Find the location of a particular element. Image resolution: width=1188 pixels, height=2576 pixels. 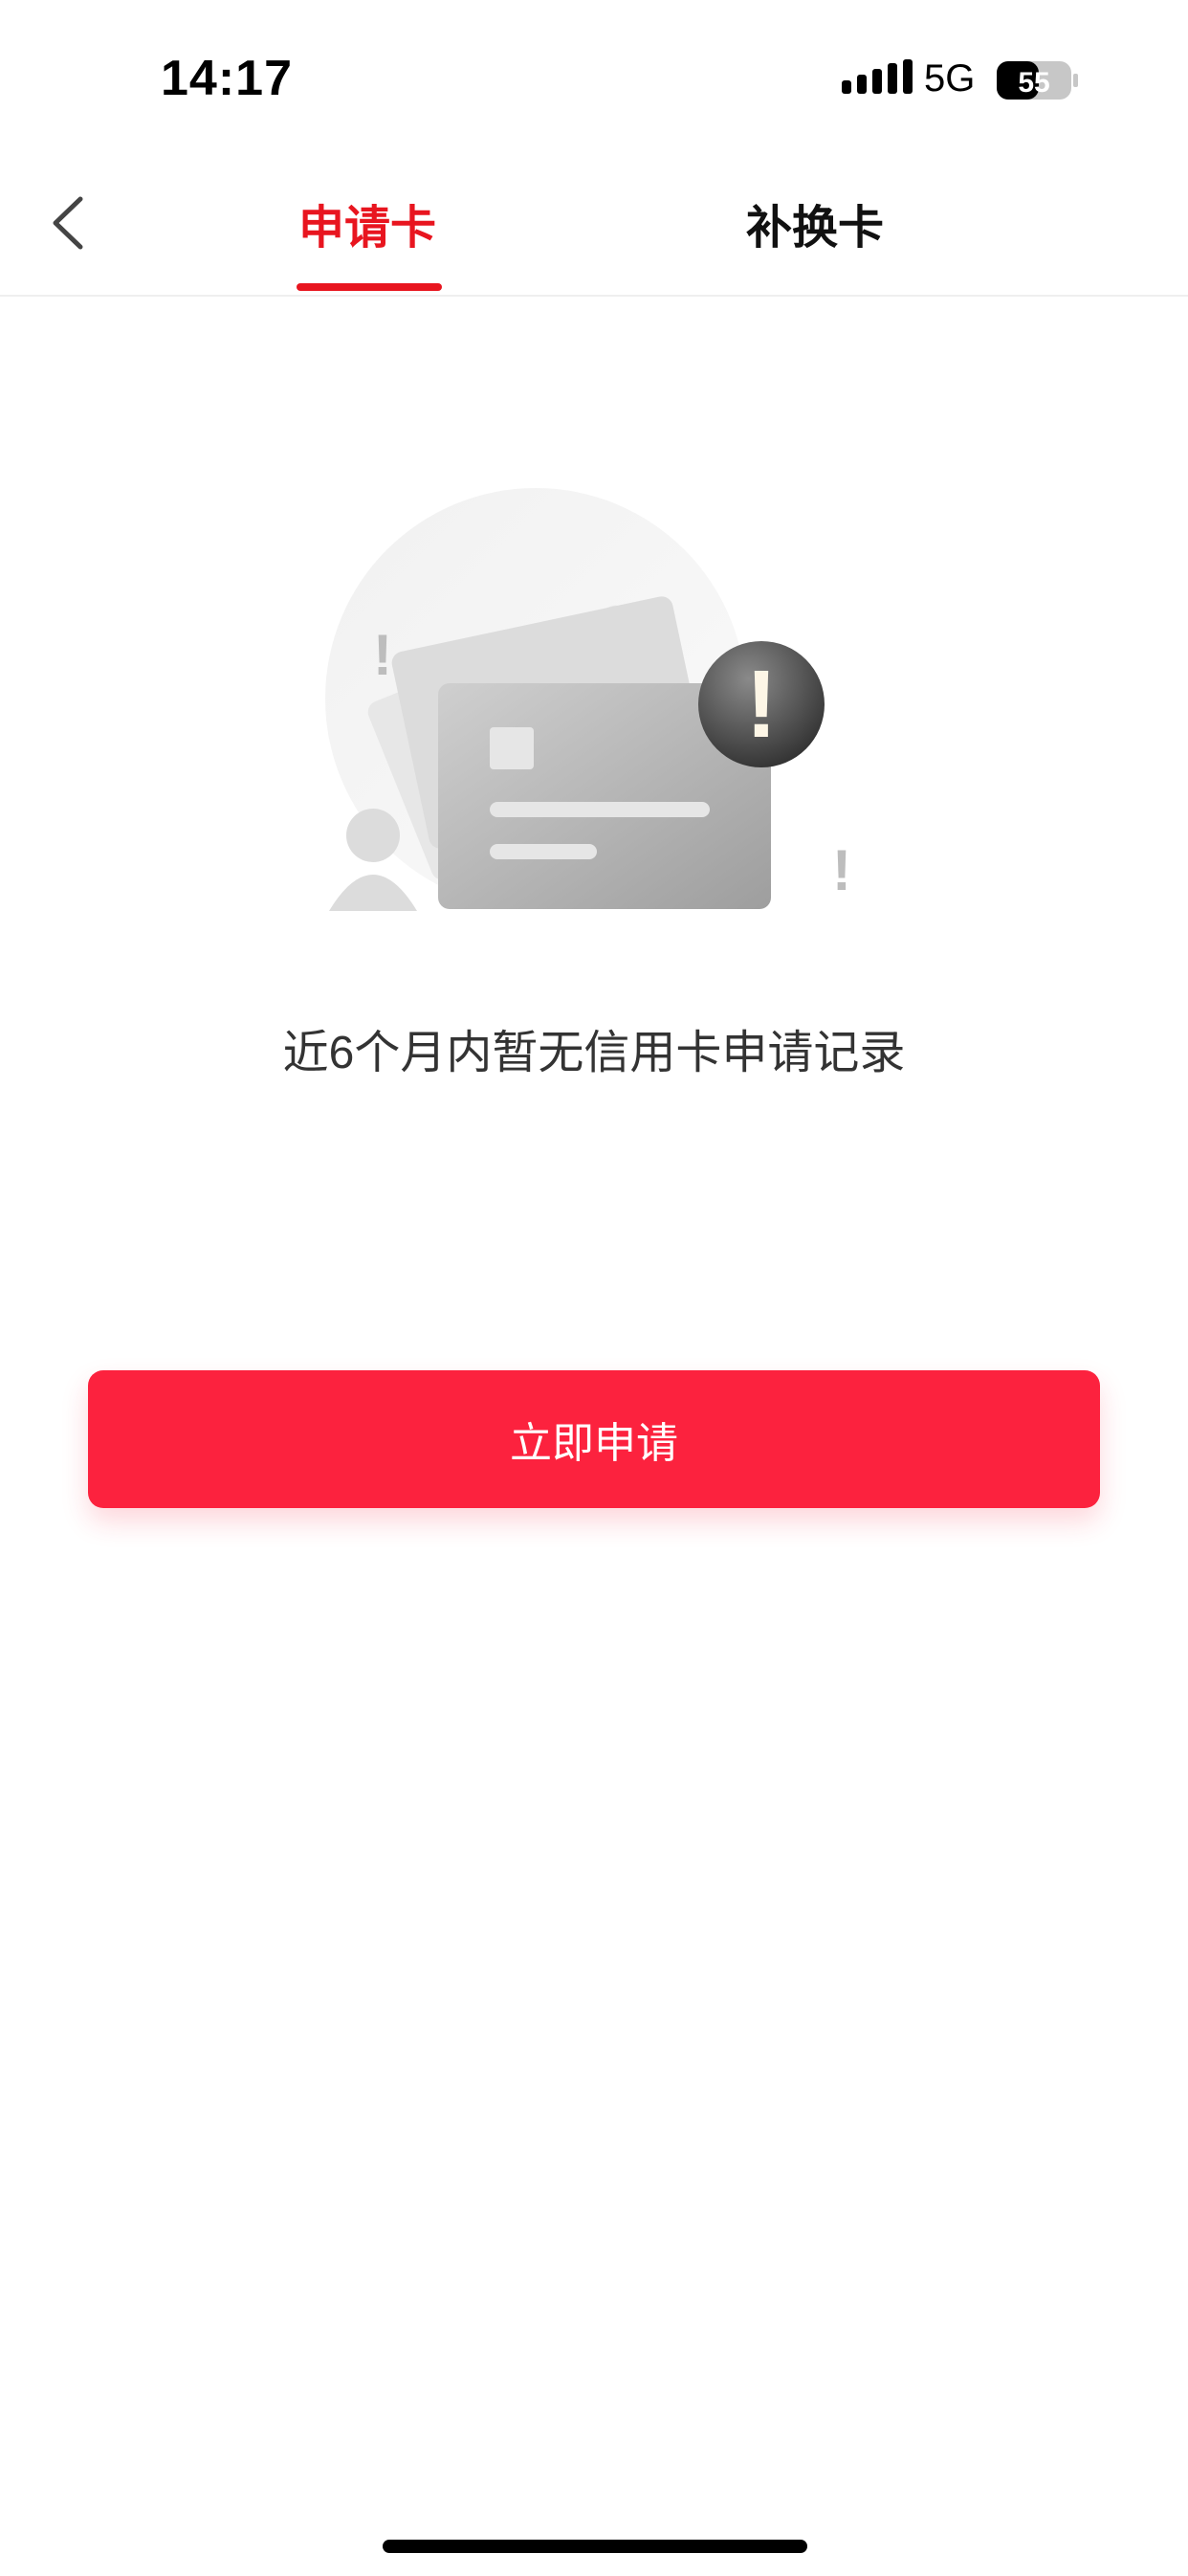

network-type: 5G is located at coordinates (950, 78).